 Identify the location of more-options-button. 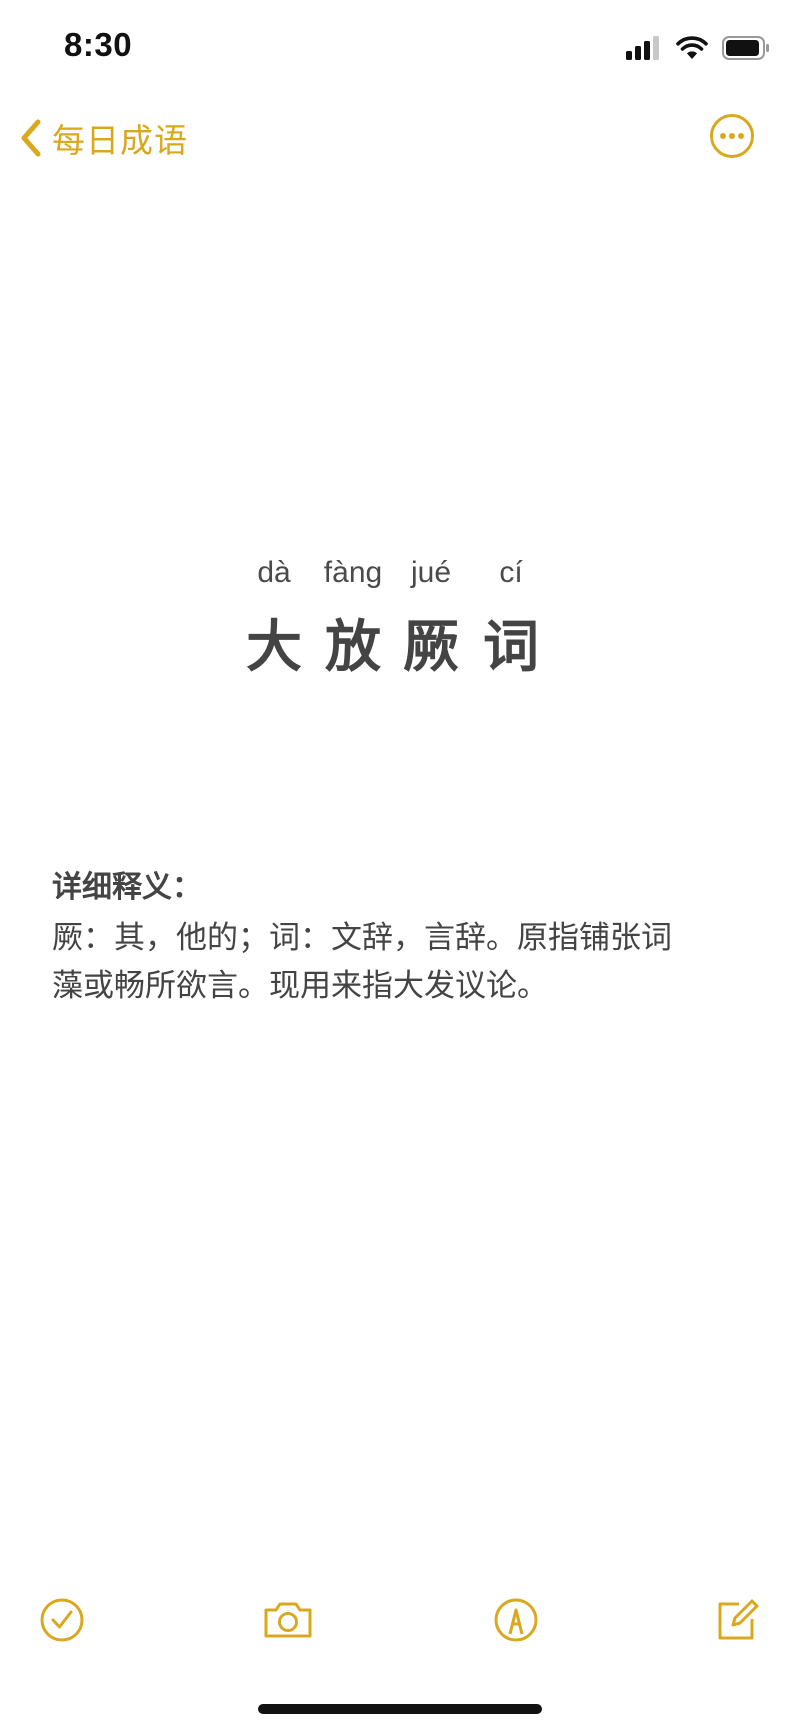
(732, 136).